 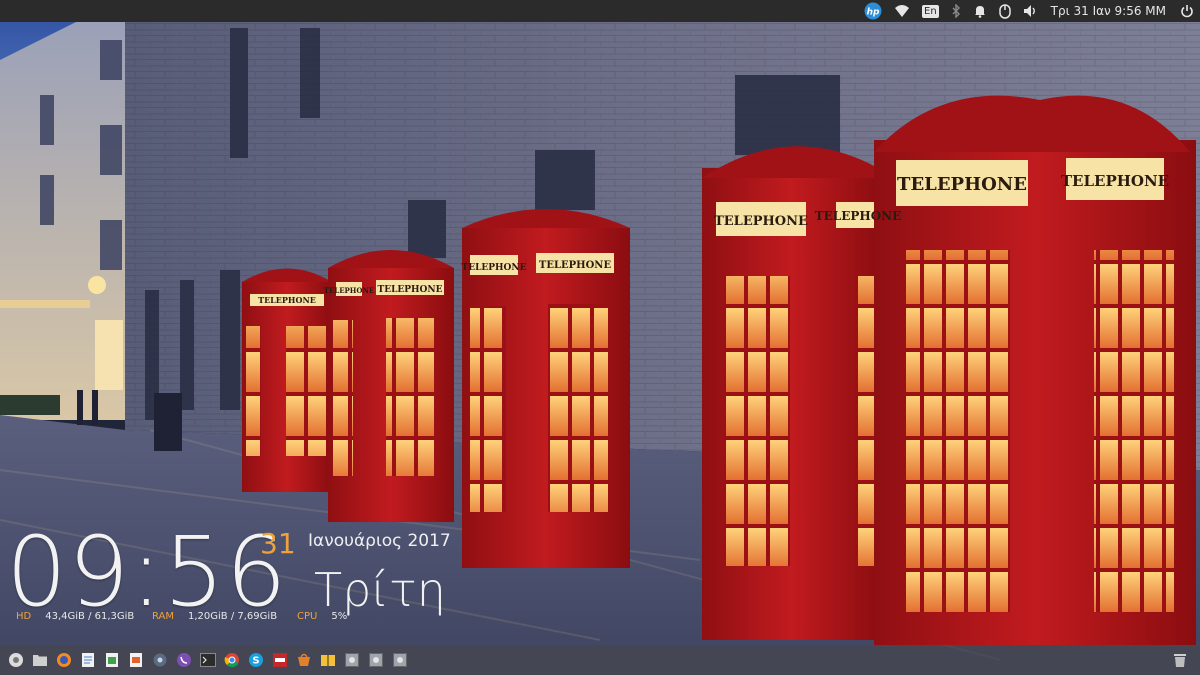 What do you see at coordinates (307, 616) in the screenshot?
I see `cpu-label: CPU` at bounding box center [307, 616].